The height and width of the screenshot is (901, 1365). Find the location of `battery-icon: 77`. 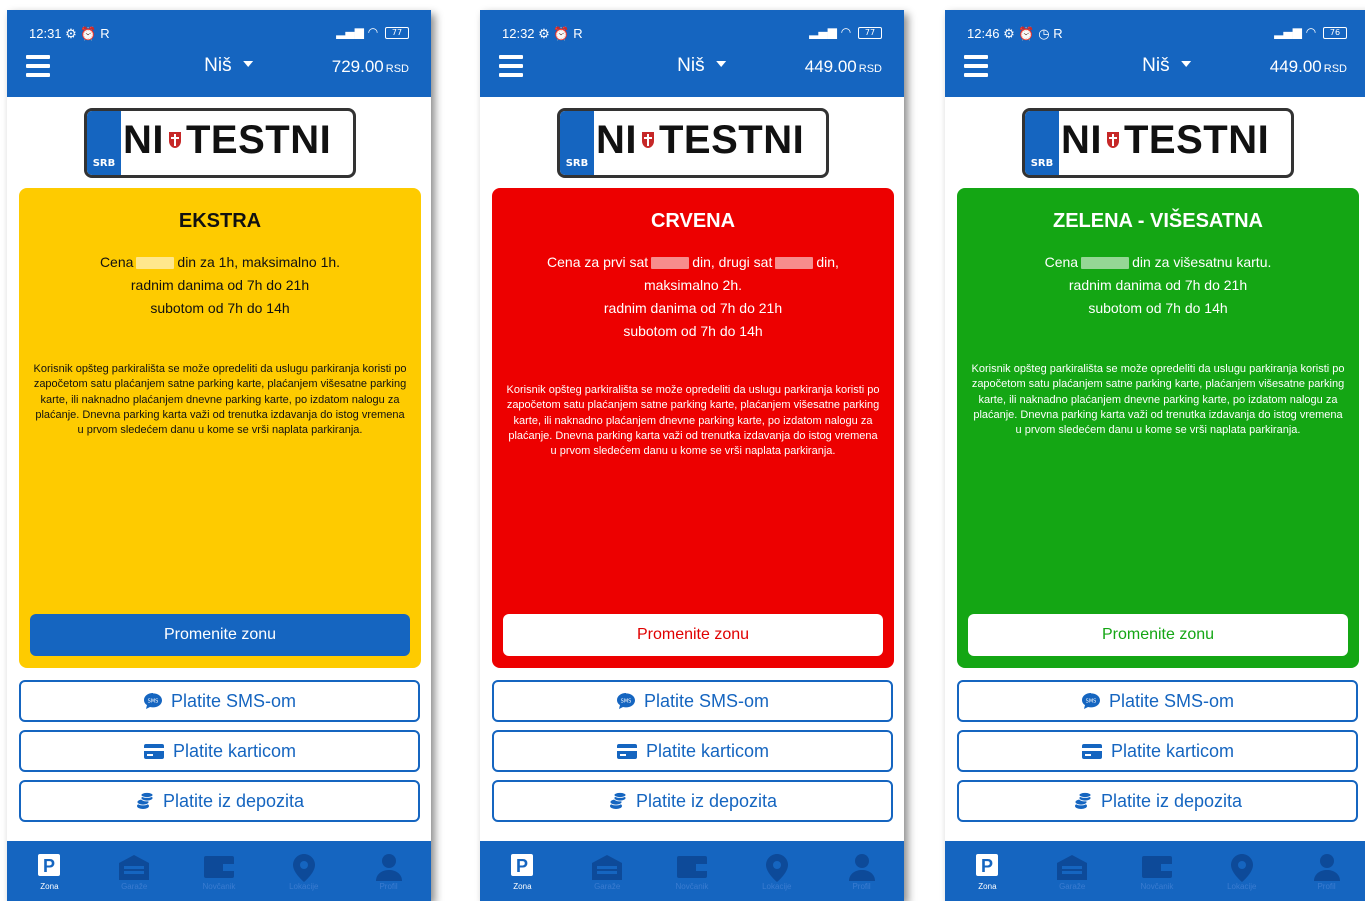

battery-icon: 77 is located at coordinates (870, 32).